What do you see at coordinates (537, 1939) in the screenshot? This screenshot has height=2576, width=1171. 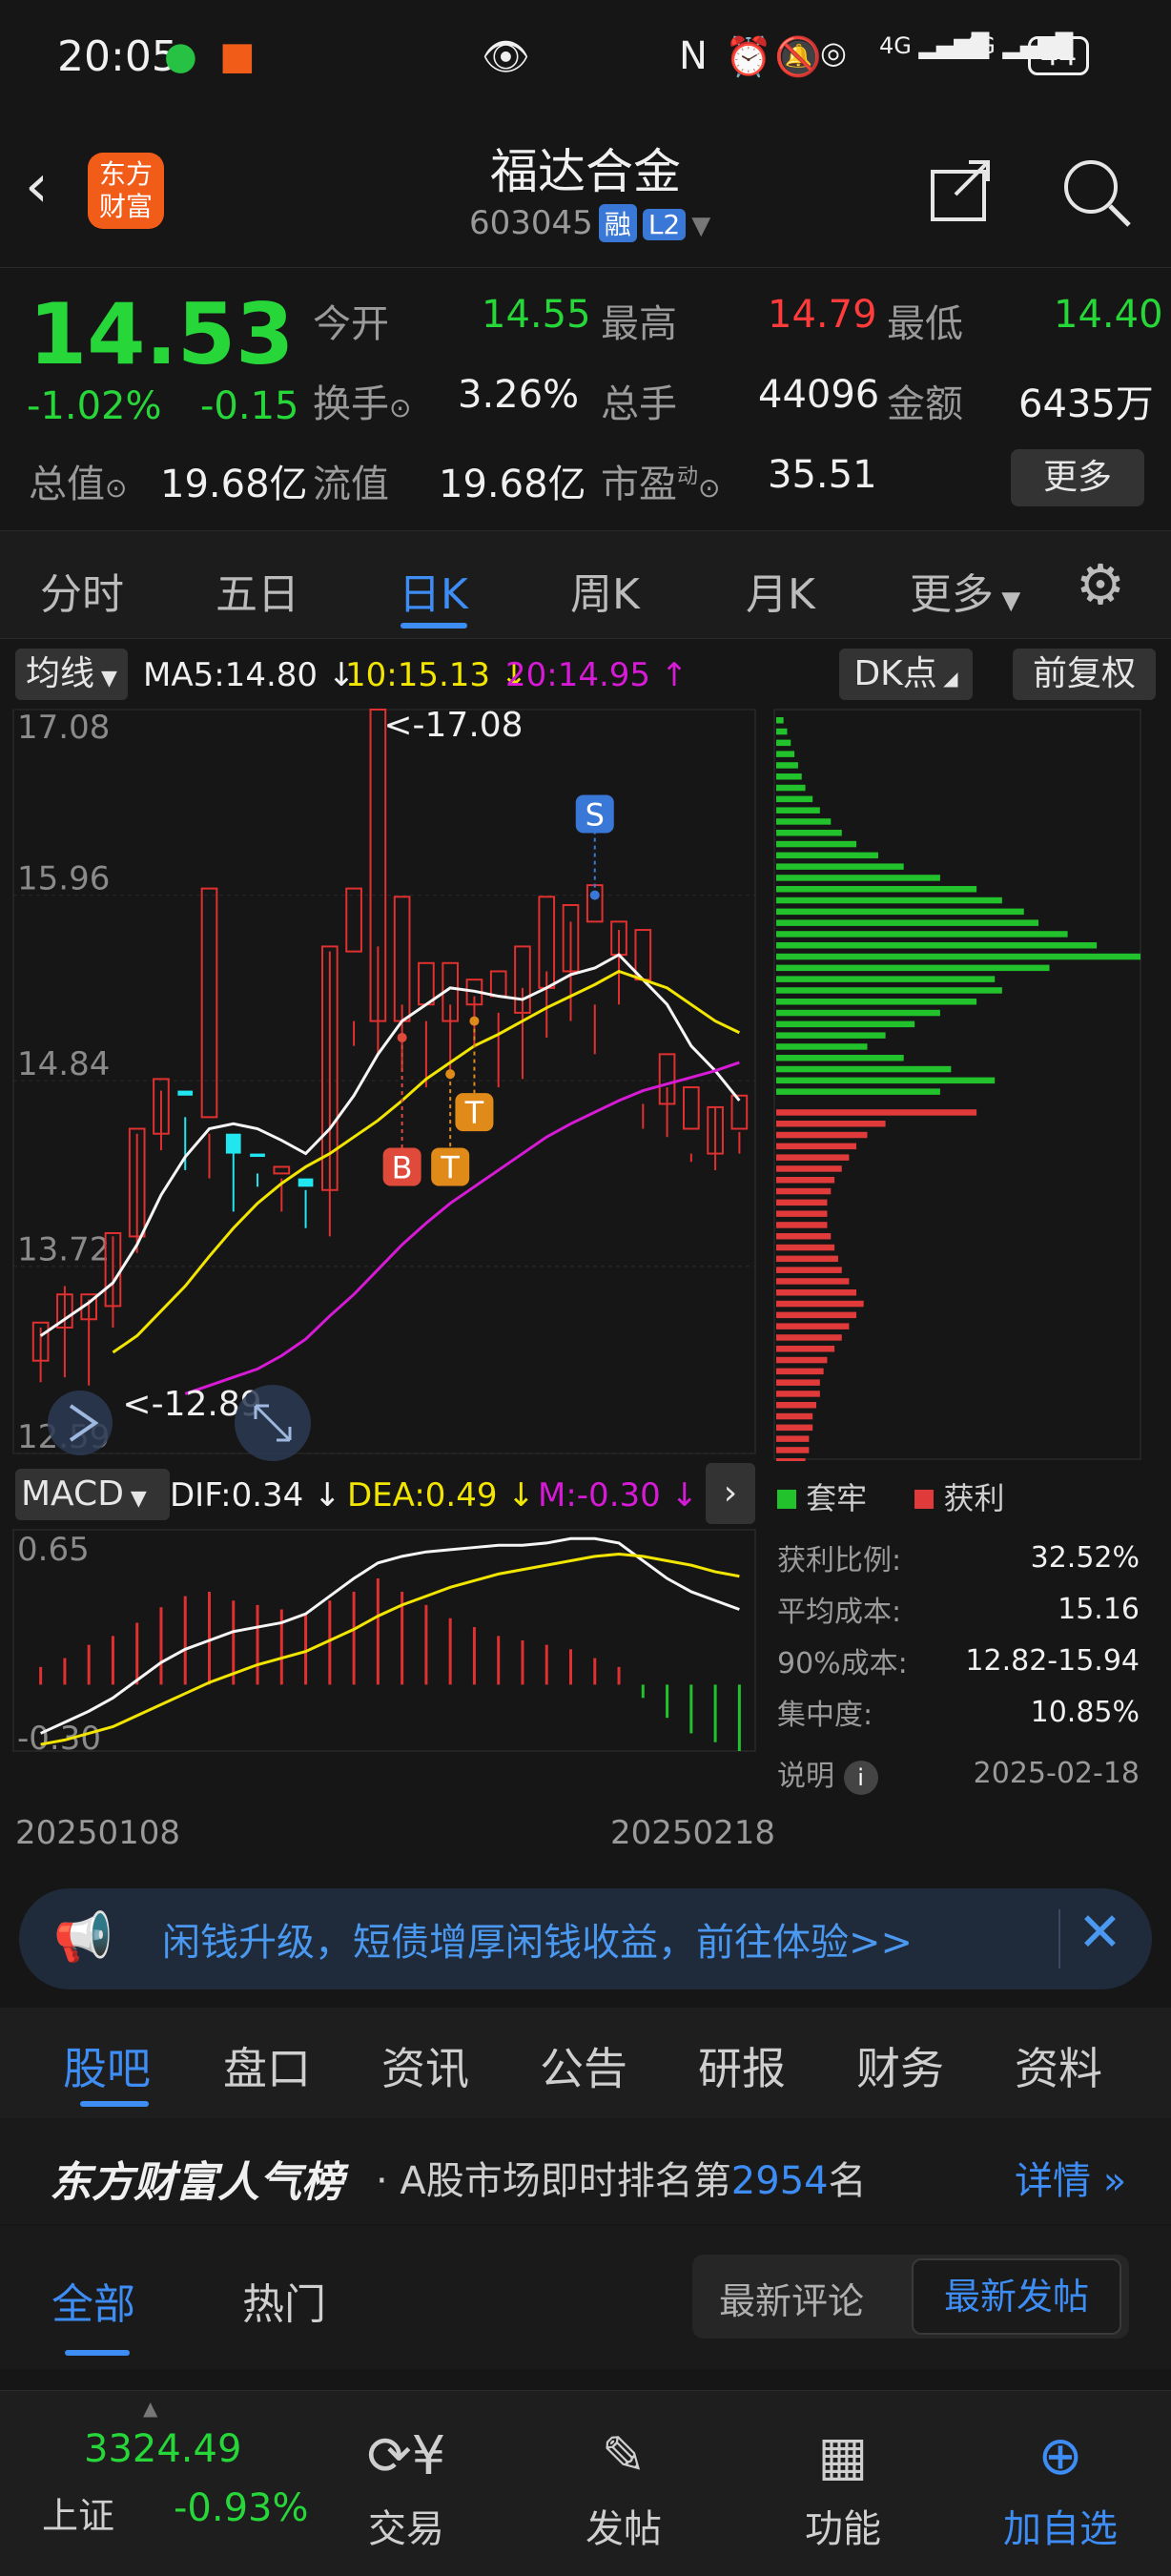 I see `promo-text: 闲钱升级，短债增厚闲钱收益，前往体验>>` at bounding box center [537, 1939].